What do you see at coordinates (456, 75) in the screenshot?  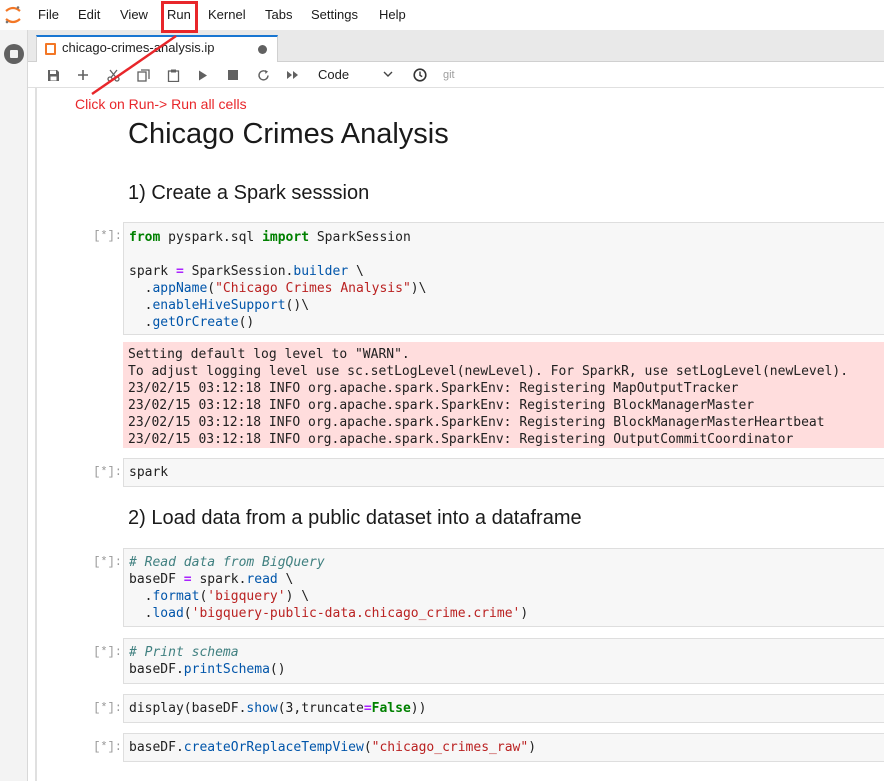 I see `notebook-toolbar: Code git` at bounding box center [456, 75].